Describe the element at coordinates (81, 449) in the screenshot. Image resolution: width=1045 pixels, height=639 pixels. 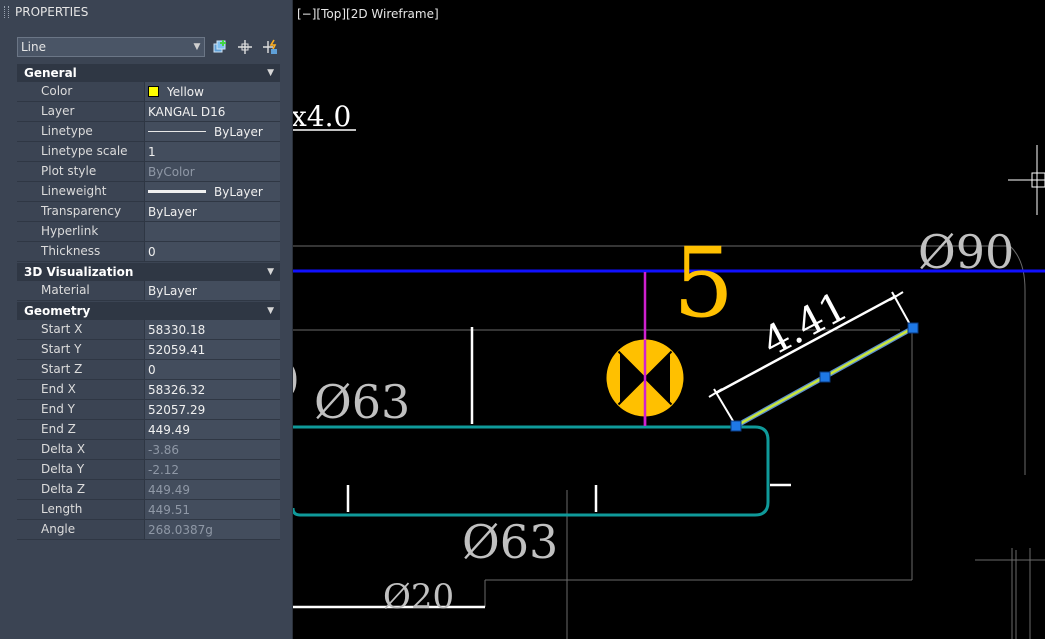
I see `property-label: Delta X` at that location.